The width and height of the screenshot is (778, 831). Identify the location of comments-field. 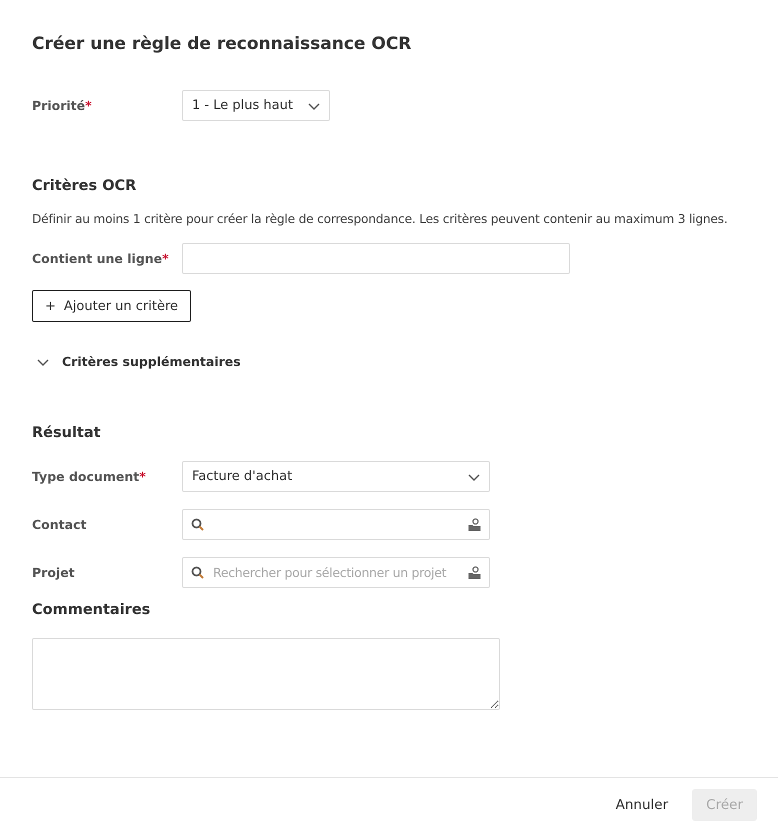
(266, 674).